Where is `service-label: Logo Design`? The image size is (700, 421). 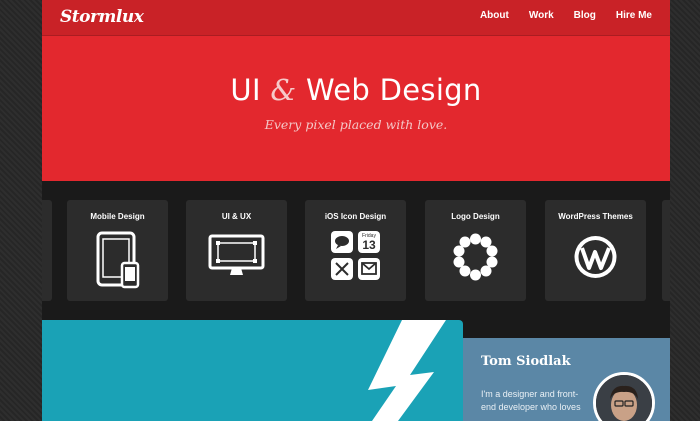
service-label: Logo Design is located at coordinates (475, 216).